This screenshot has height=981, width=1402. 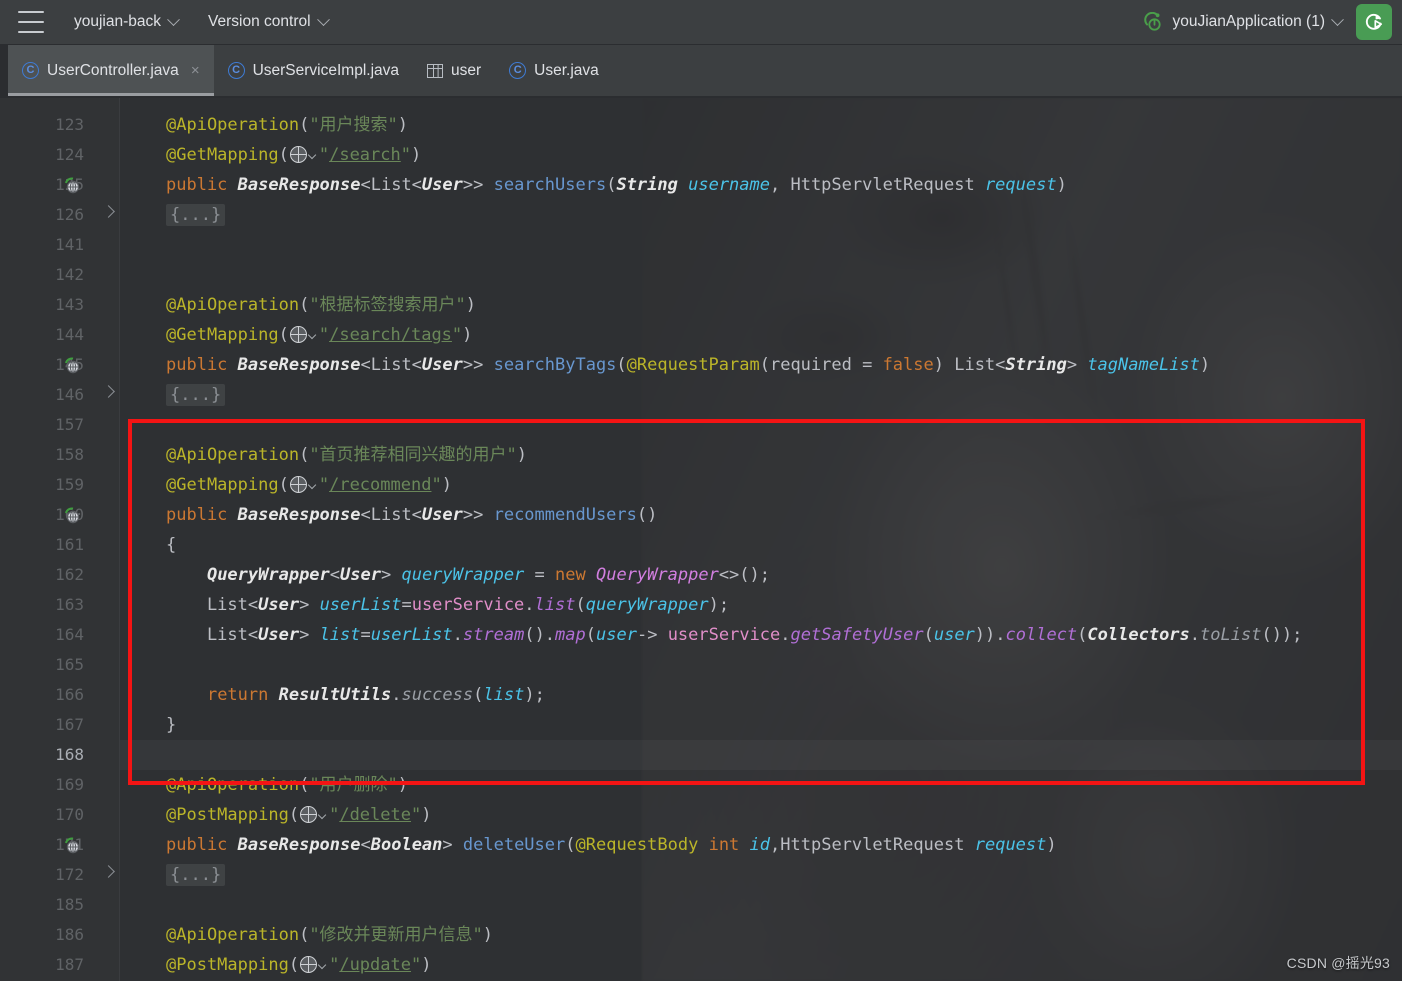 I want to click on tabbar-left-spacer, so click(x=4, y=70).